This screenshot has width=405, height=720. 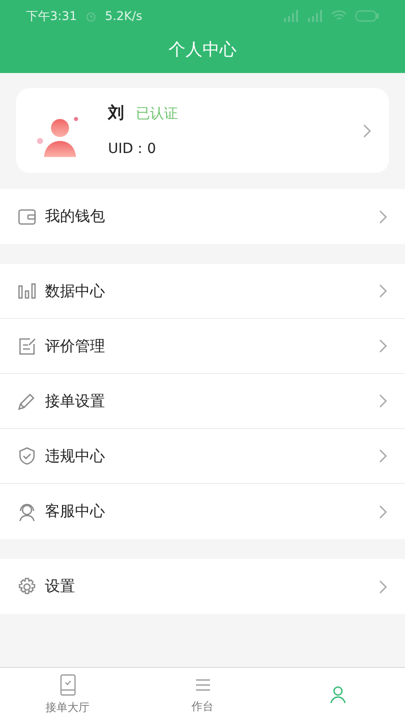 What do you see at coordinates (202, 50) in the screenshot?
I see `page-title: 个人中心` at bounding box center [202, 50].